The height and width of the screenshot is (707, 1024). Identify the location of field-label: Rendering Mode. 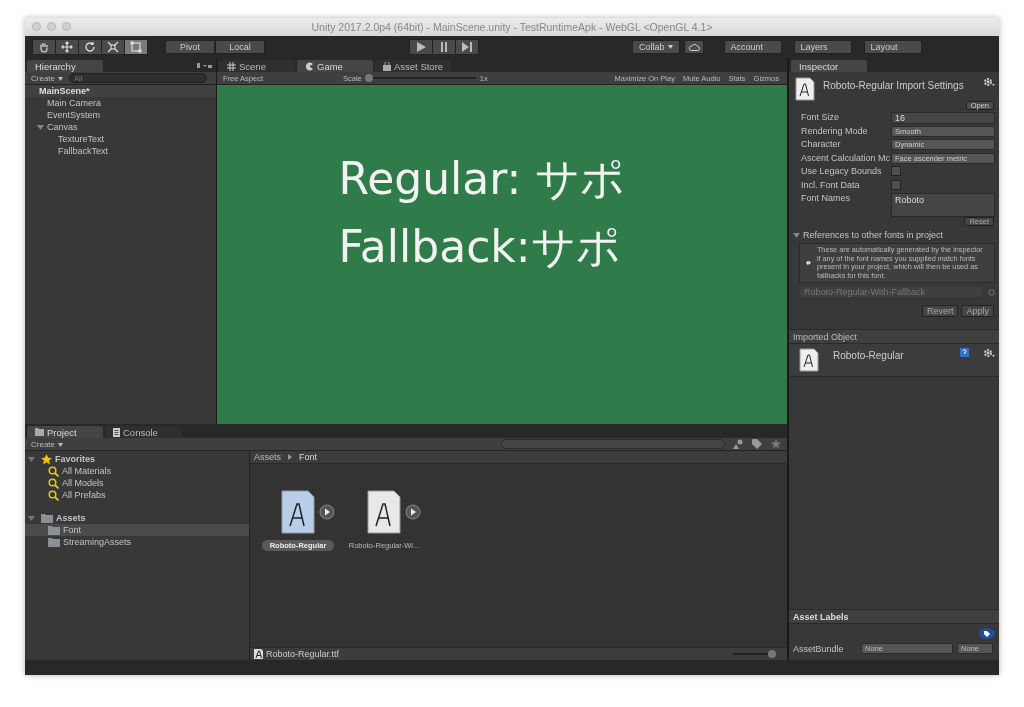
(835, 130).